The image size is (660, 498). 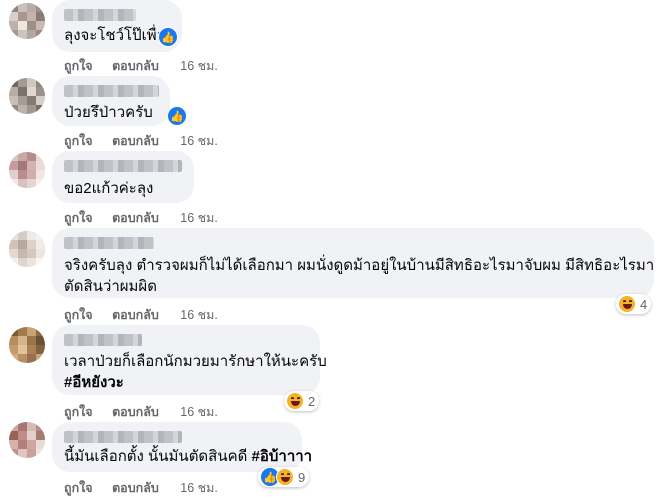 I want to click on reaction-summary: 4, so click(x=634, y=304).